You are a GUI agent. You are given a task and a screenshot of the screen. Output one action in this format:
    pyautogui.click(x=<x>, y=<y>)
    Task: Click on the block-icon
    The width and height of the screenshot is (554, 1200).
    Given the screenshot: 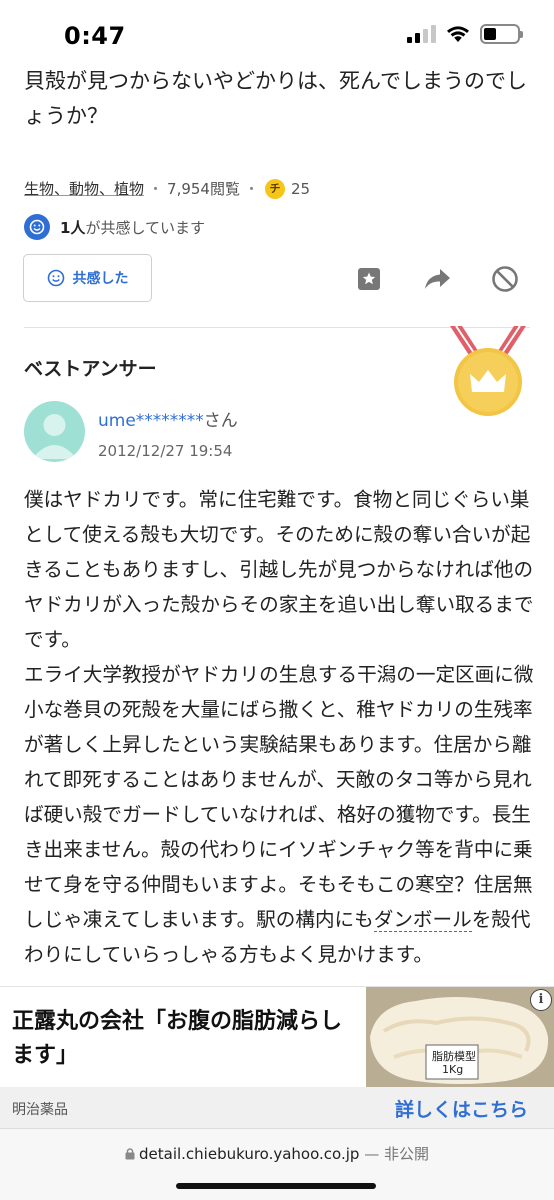 What is the action you would take?
    pyautogui.click(x=505, y=279)
    